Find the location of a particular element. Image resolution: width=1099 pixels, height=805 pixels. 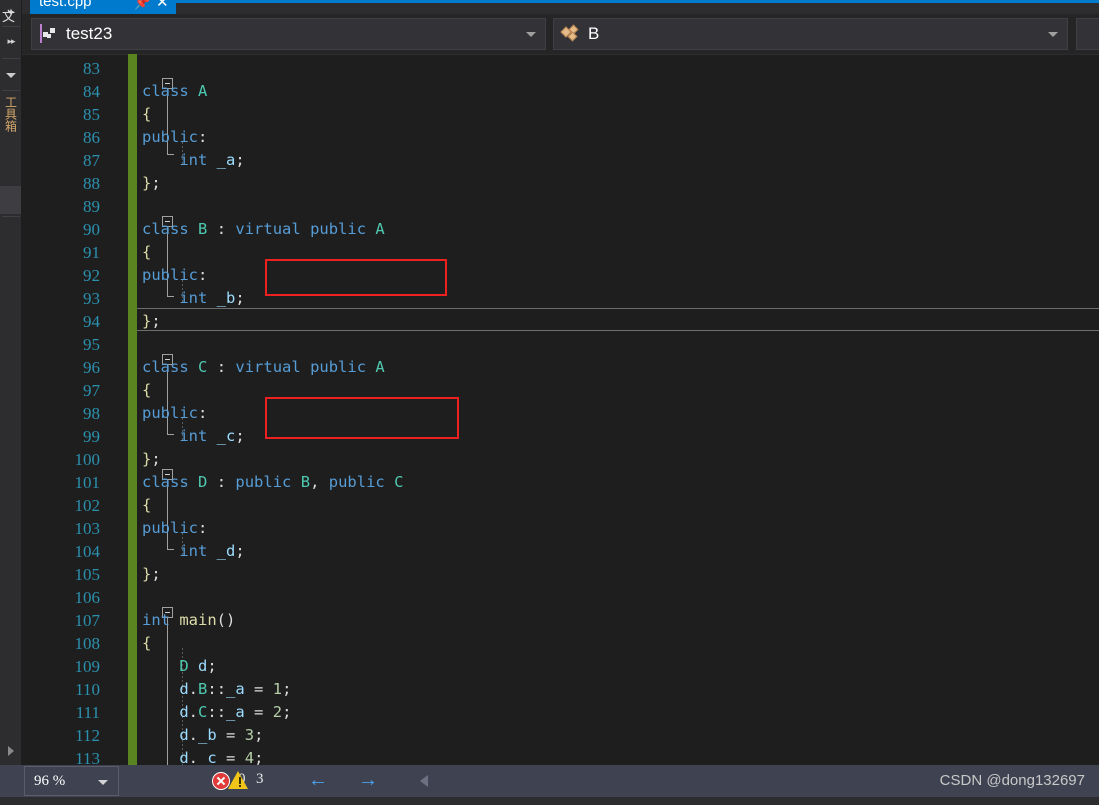

tab-label: test.cpp is located at coordinates (65, 5).